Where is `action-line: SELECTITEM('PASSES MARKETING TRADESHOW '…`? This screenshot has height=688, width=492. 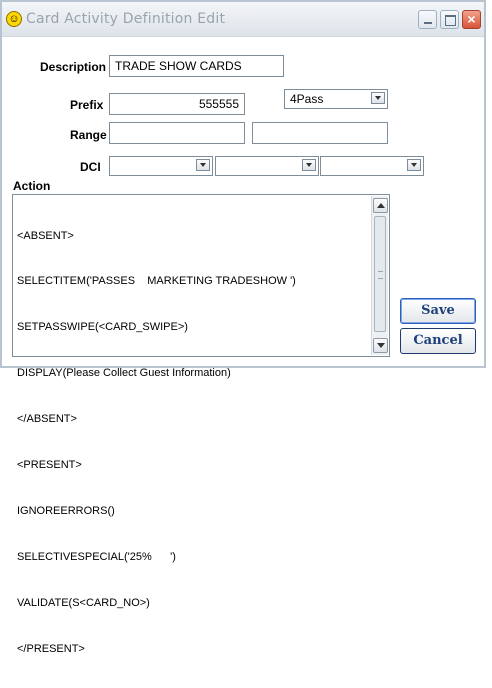
action-line: SELECTITEM('PASSES MARKETING TRADESHOW '… is located at coordinates (156, 281).